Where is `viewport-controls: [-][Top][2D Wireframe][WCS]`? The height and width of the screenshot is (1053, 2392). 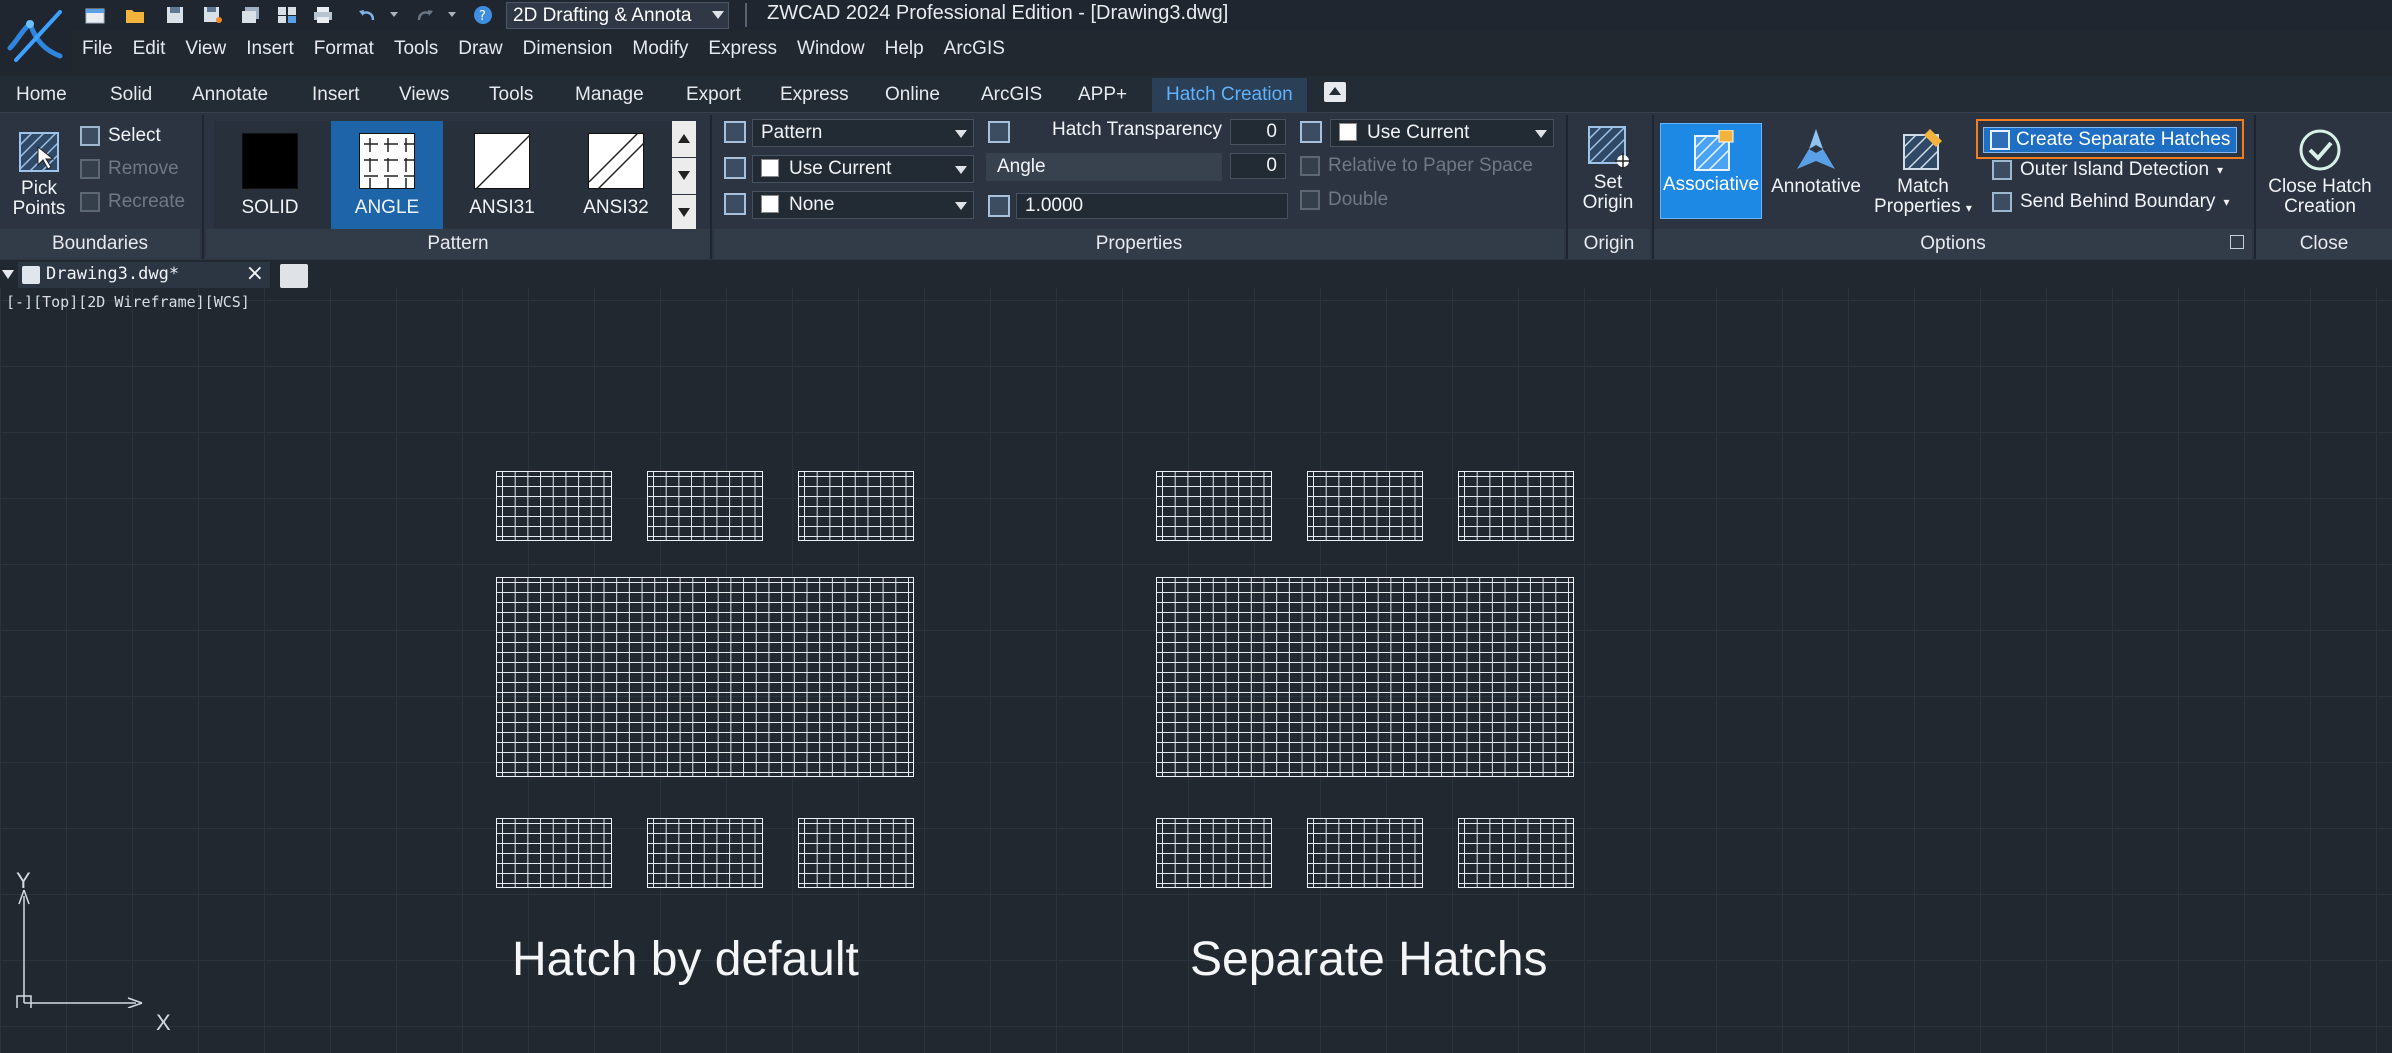
viewport-controls: [-][Top][2D Wireframe][WCS] is located at coordinates (128, 302).